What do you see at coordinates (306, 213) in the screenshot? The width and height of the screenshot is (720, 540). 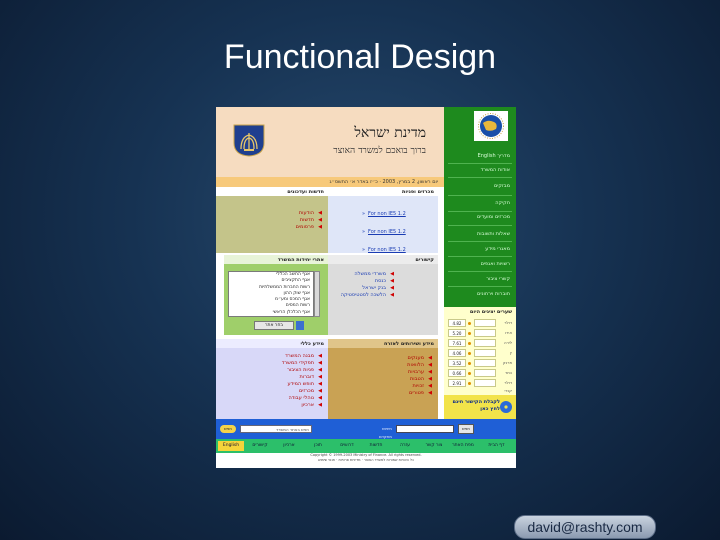 I see `news-link: הודעות` at bounding box center [306, 213].